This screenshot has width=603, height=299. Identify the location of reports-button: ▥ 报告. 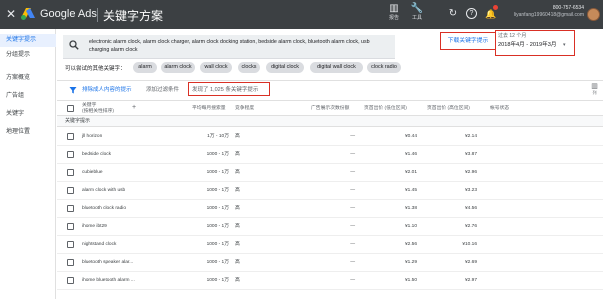
(394, 15).